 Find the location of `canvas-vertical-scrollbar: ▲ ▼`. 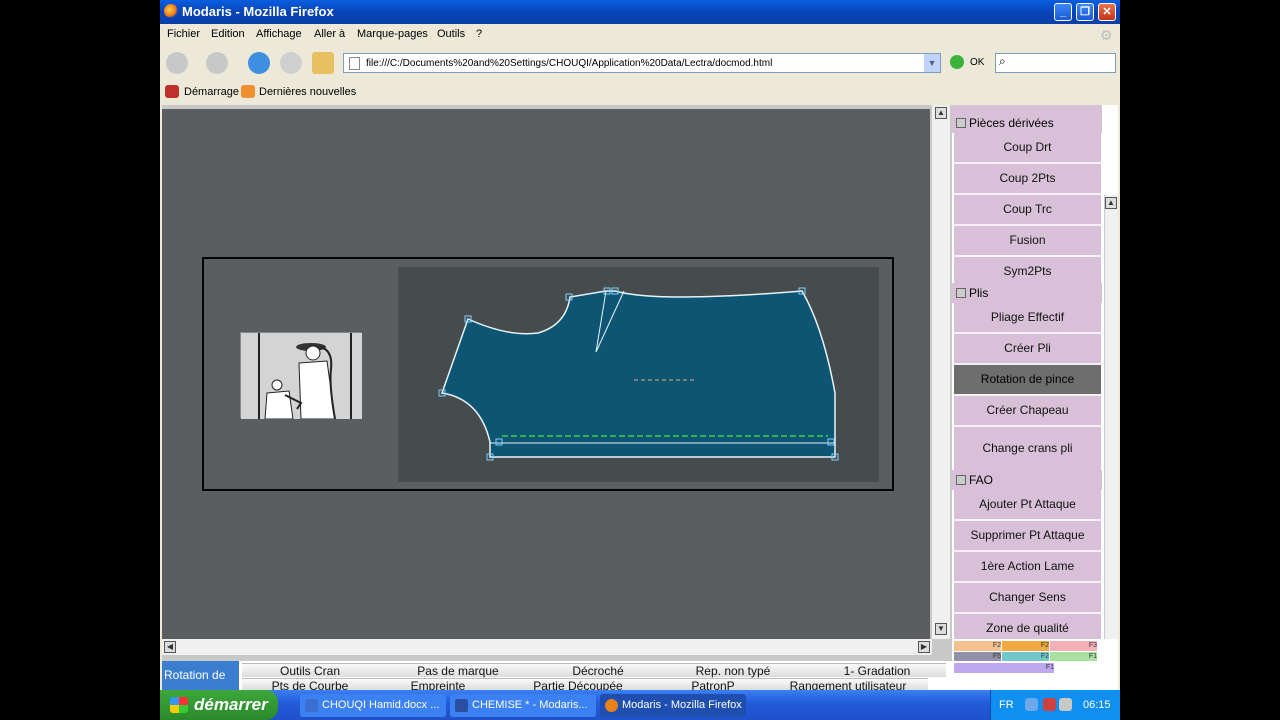

canvas-vertical-scrollbar: ▲ ▼ is located at coordinates (941, 372).